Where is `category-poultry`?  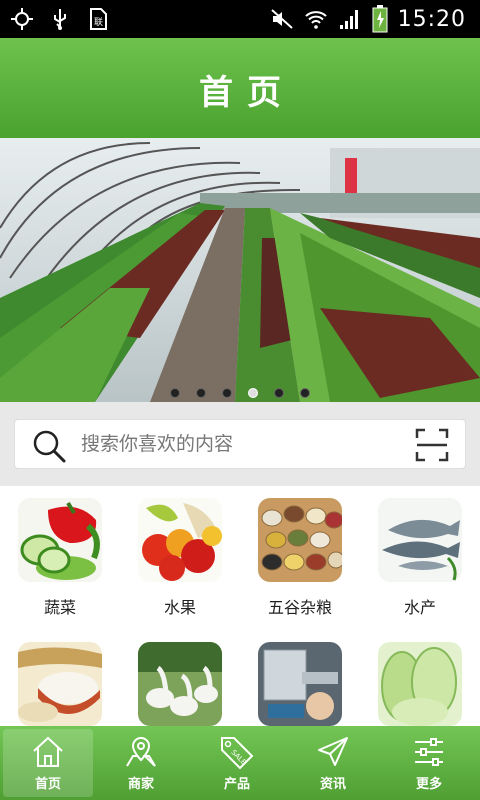
category-poultry is located at coordinates (180, 690).